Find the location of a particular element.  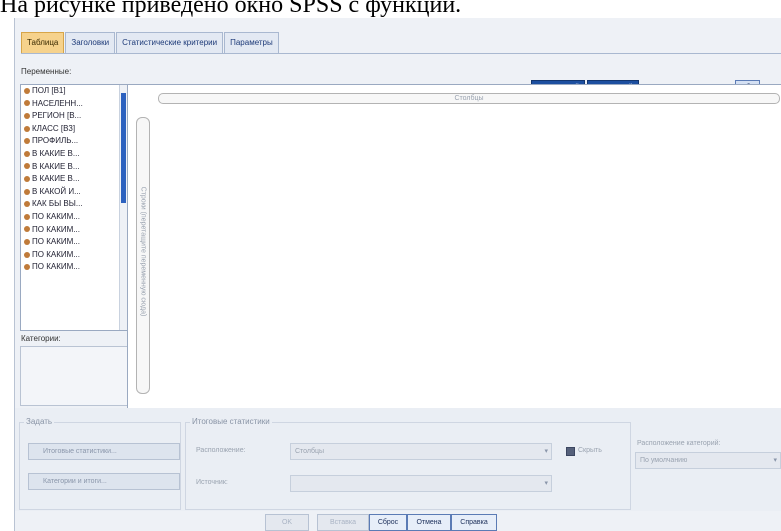

rows-drop-zone: Строки (перетащите переменную сюда) is located at coordinates (143, 255).